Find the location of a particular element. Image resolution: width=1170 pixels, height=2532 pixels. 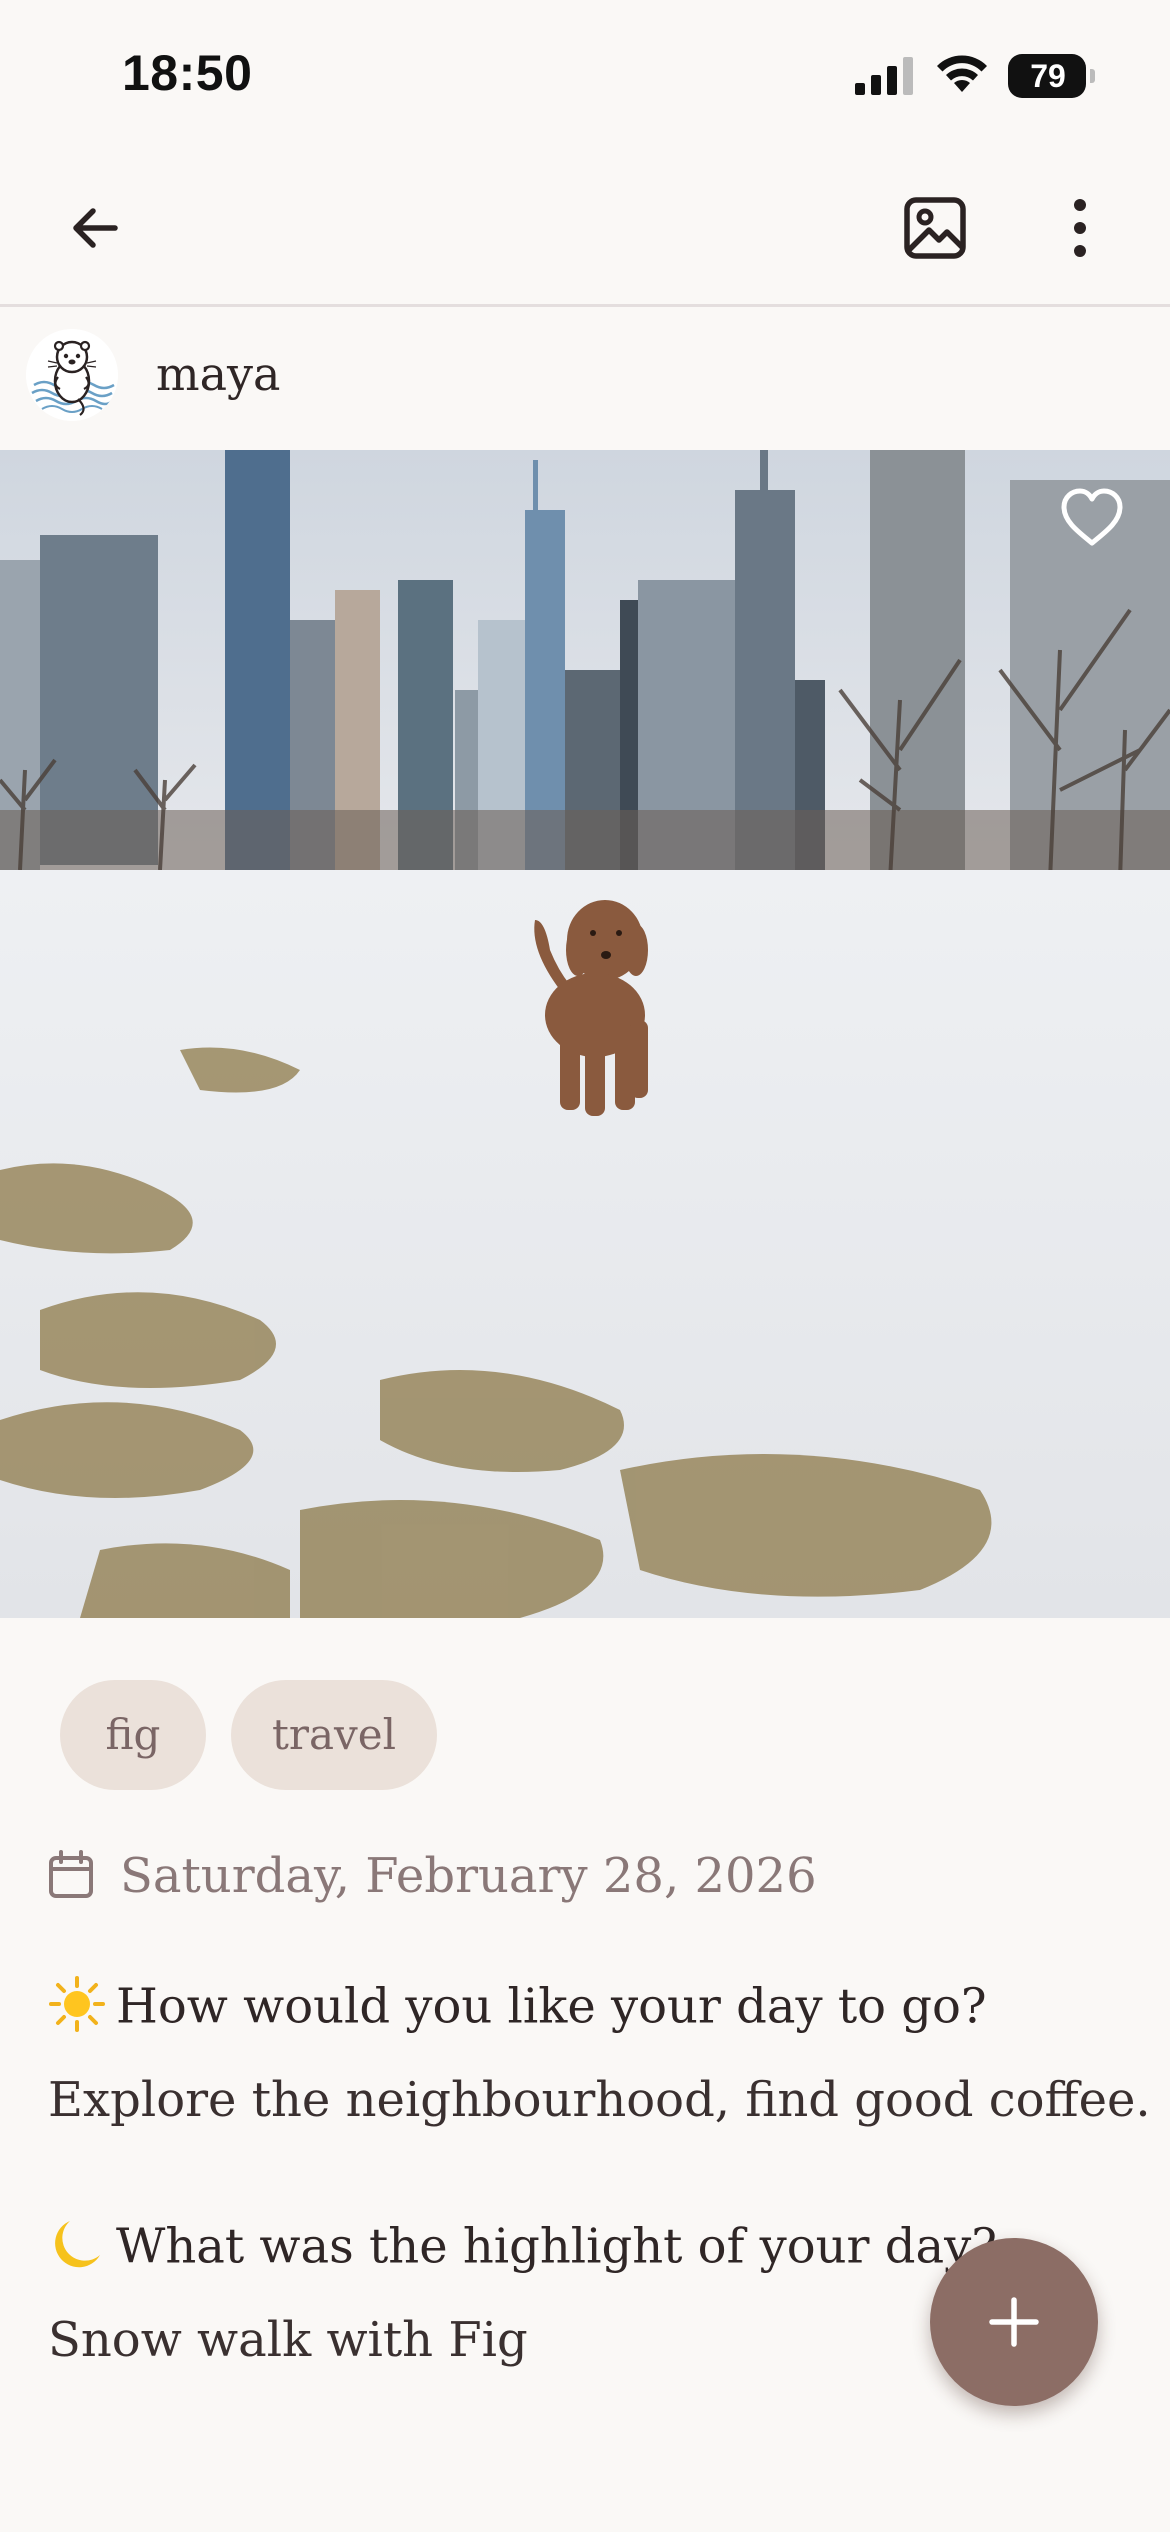

image-icon is located at coordinates (935, 228).